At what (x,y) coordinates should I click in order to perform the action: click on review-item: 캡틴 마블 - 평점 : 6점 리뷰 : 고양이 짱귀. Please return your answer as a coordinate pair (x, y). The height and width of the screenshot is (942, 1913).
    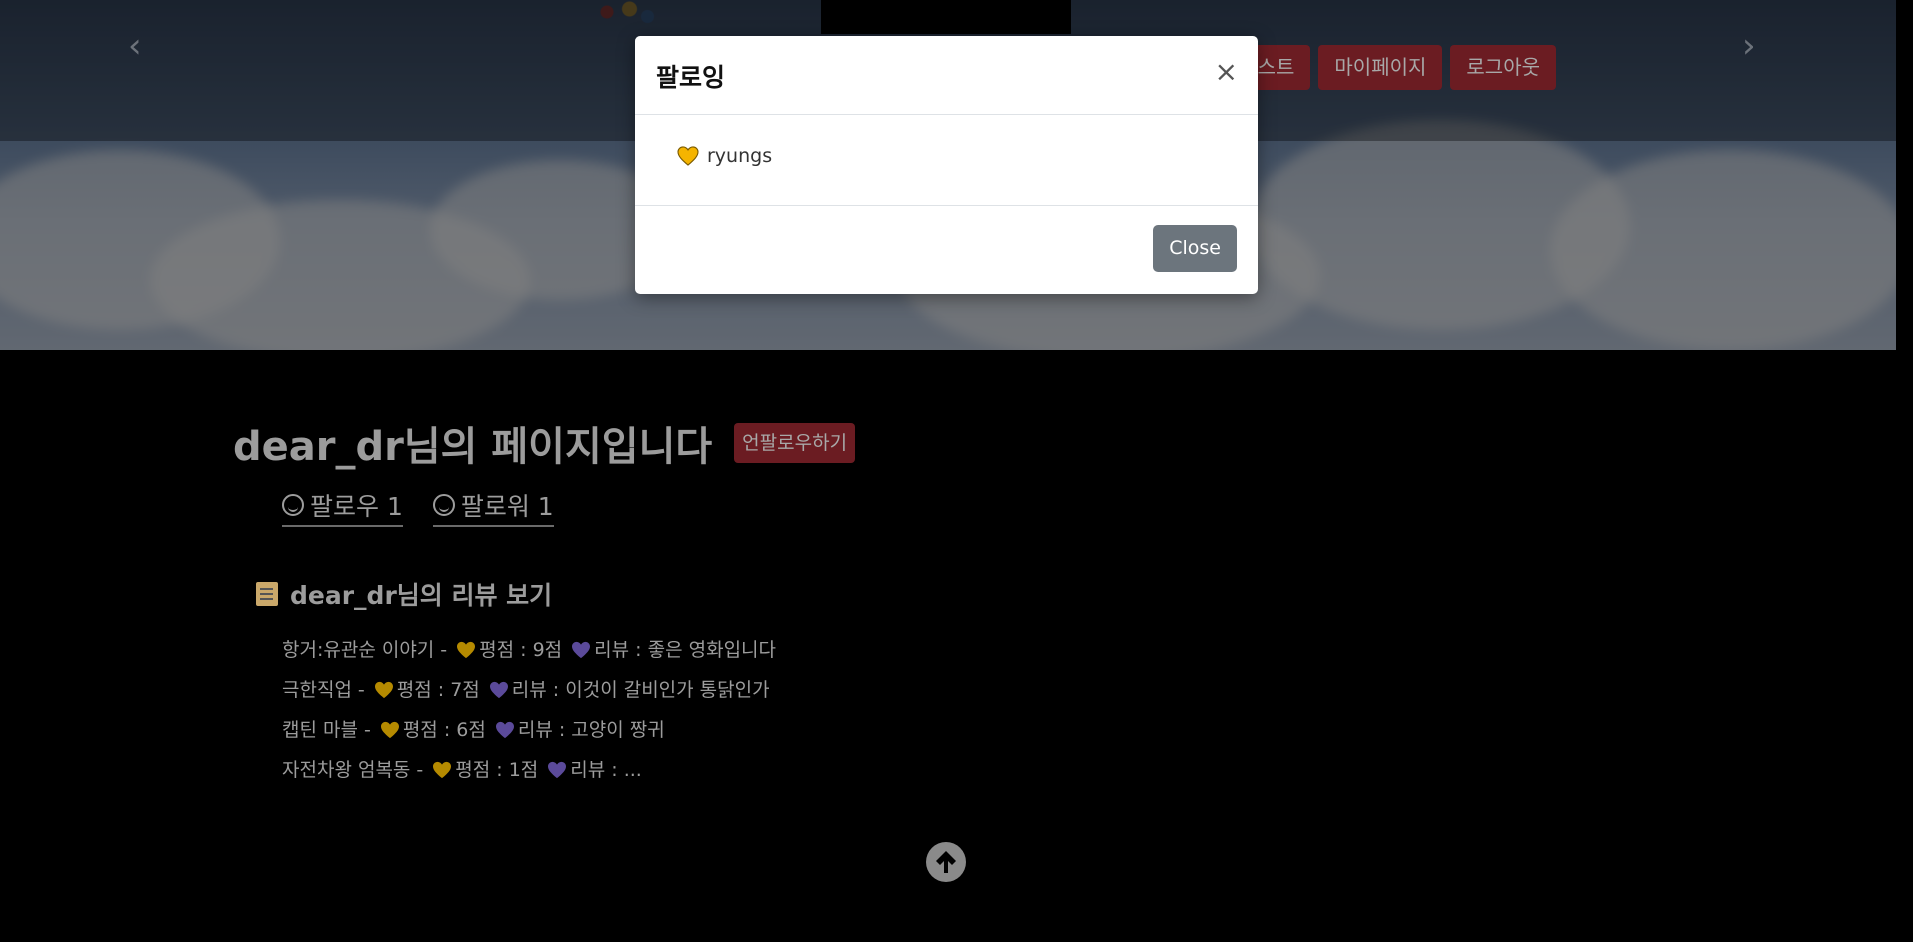
    Looking at the image, I should click on (529, 730).